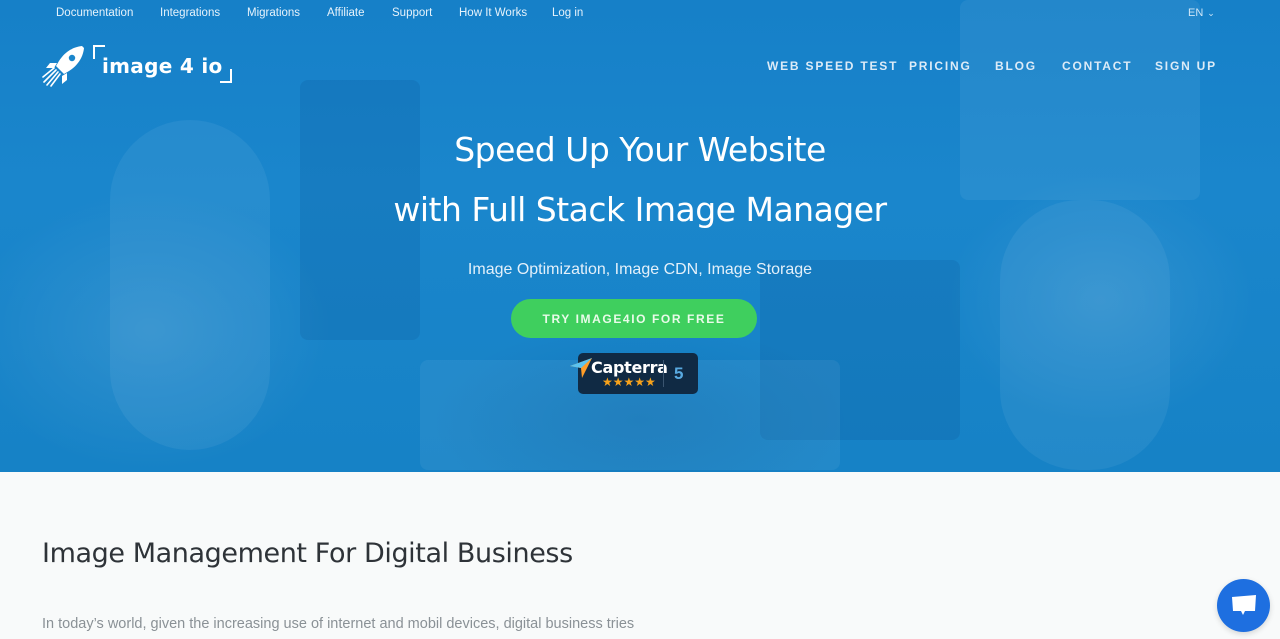 The width and height of the screenshot is (1280, 639). I want to click on logo-bracket-right, so click(226, 76).